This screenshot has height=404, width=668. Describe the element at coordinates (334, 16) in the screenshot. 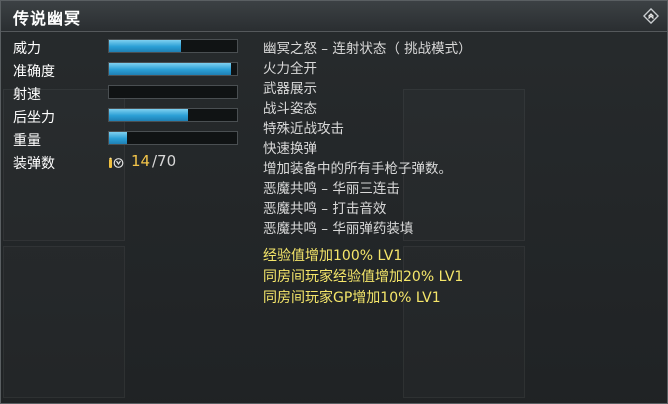

I see `tooltip-header: 传说幽冥` at that location.